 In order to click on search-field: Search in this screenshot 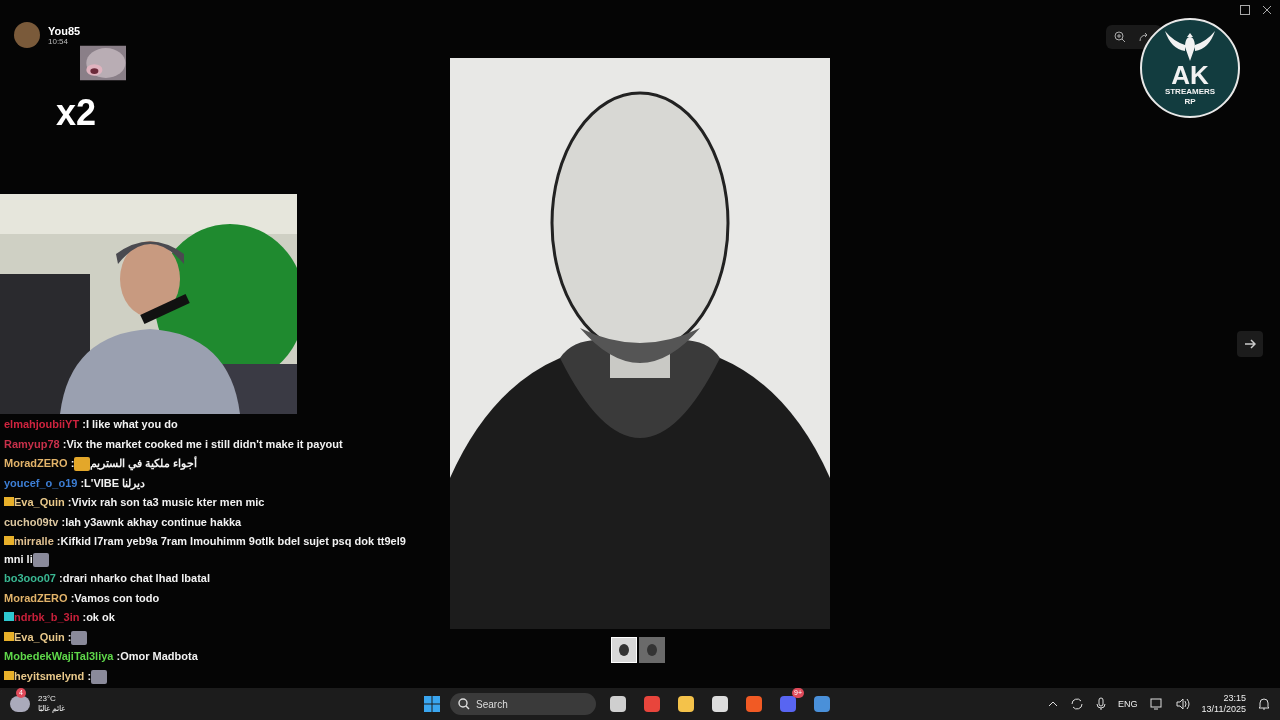, I will do `click(523, 704)`.